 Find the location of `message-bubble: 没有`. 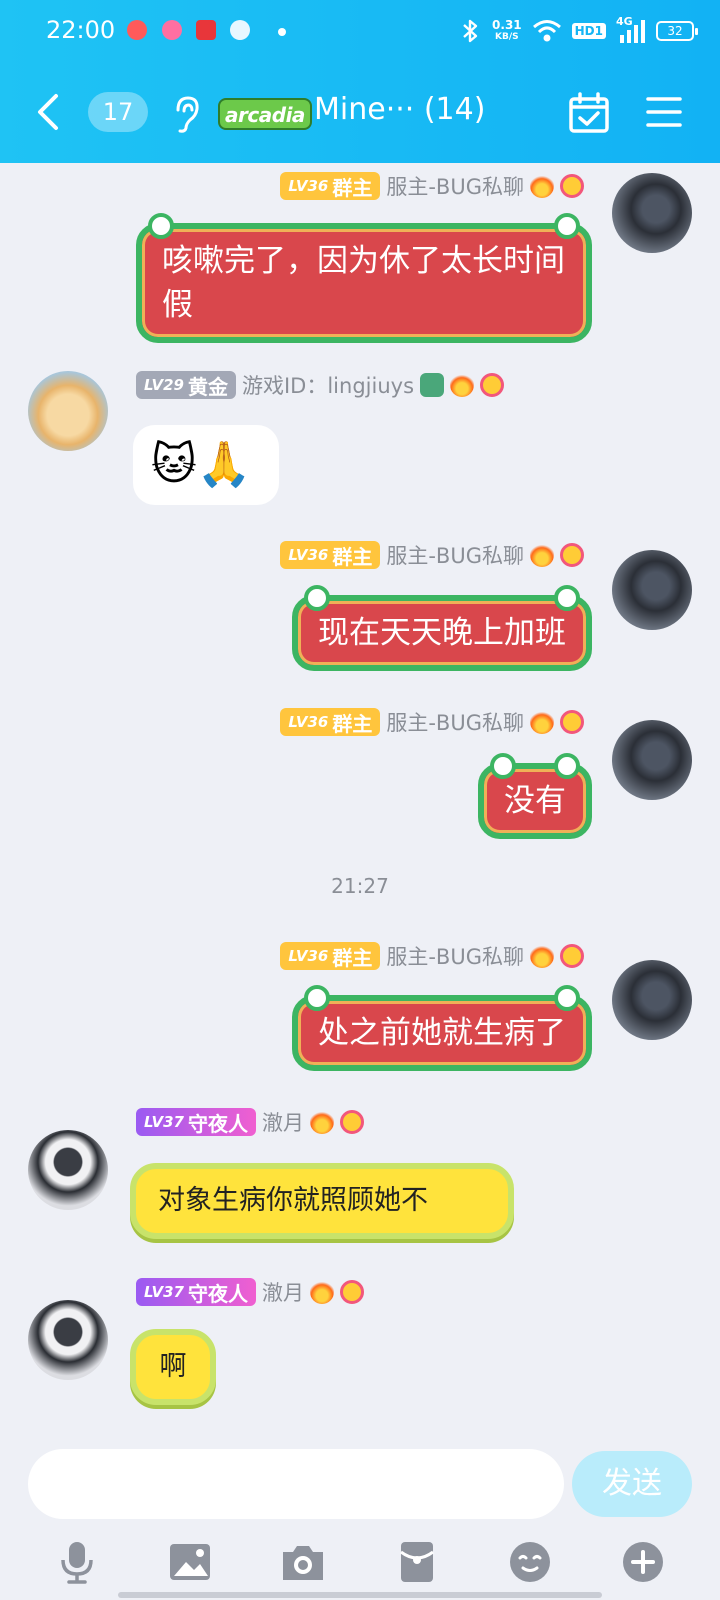

message-bubble: 没有 is located at coordinates (535, 796).